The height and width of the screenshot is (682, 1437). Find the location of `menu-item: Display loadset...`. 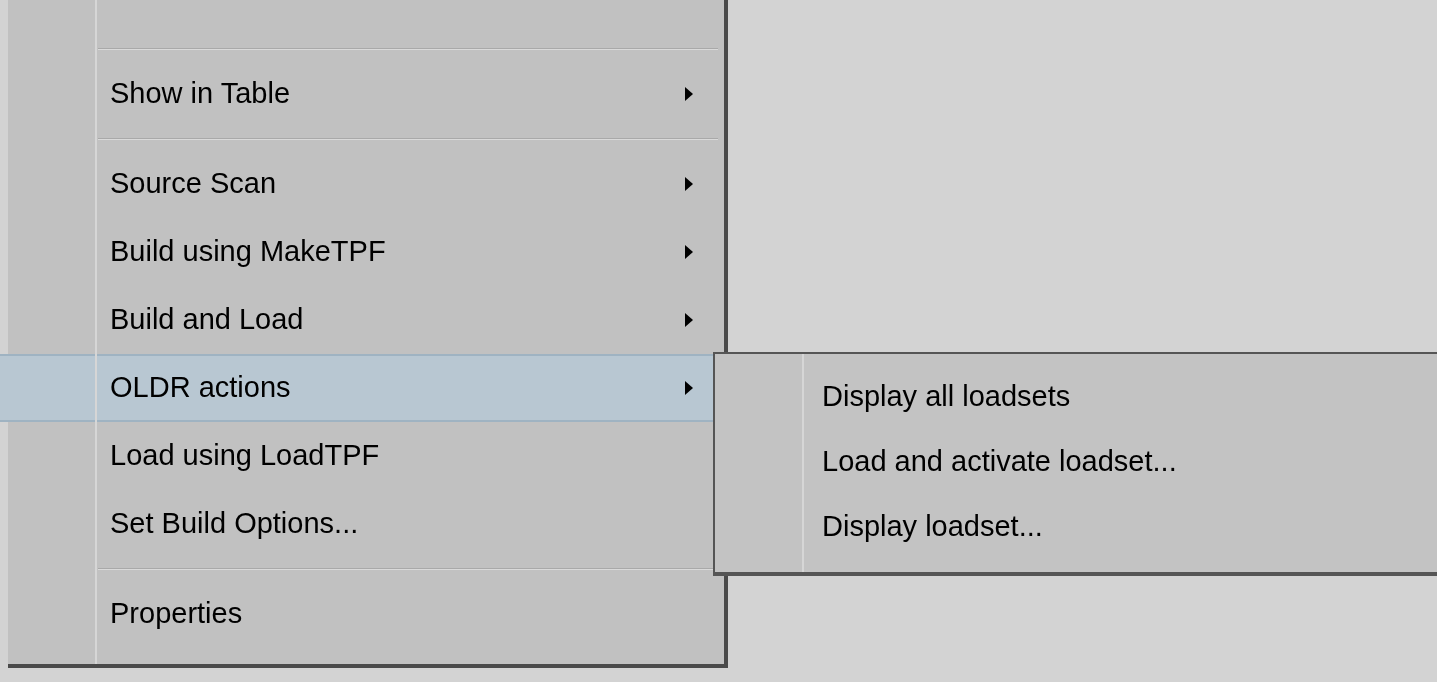

menu-item: Display loadset... is located at coordinates (1076, 526).